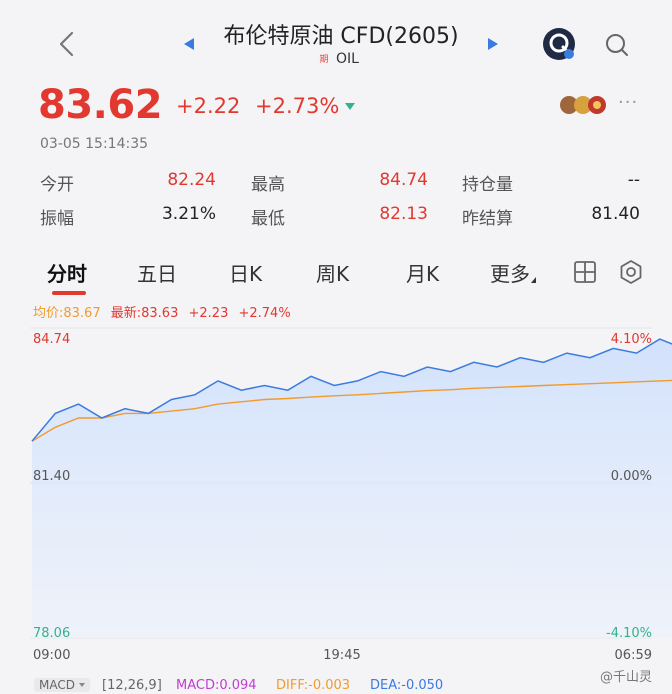 This screenshot has height=694, width=672. Describe the element at coordinates (332, 272) in the screenshot. I see `tab-weekly-k: 周K` at that location.